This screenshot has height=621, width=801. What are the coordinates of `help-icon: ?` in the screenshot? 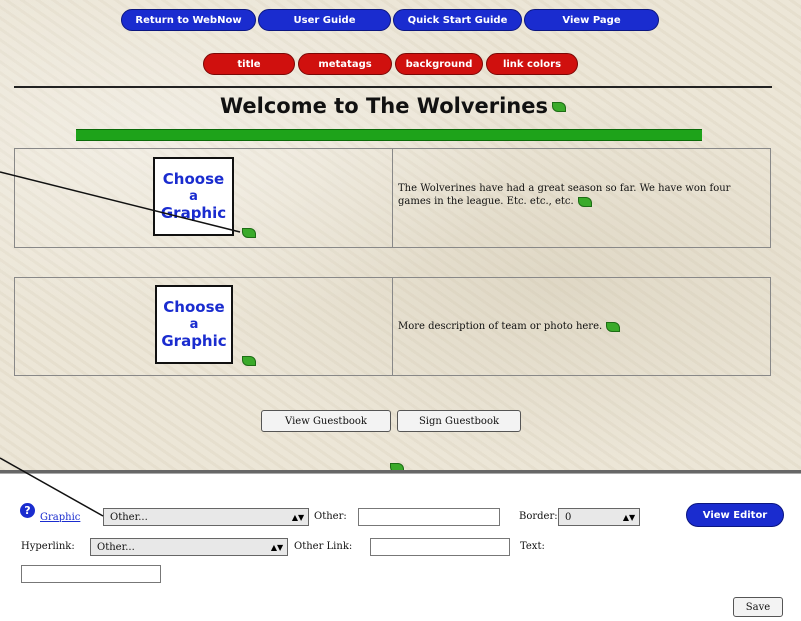 It's located at (27, 510).